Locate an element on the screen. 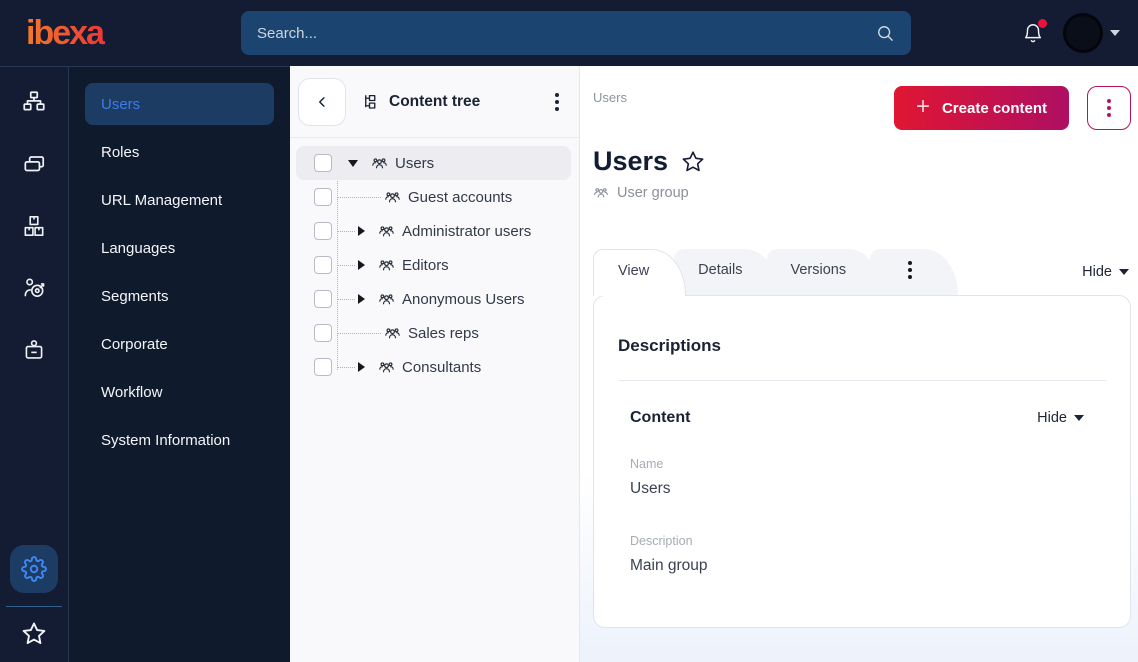 This screenshot has height=662, width=1138. tree-item-label: Guest accounts is located at coordinates (460, 197).